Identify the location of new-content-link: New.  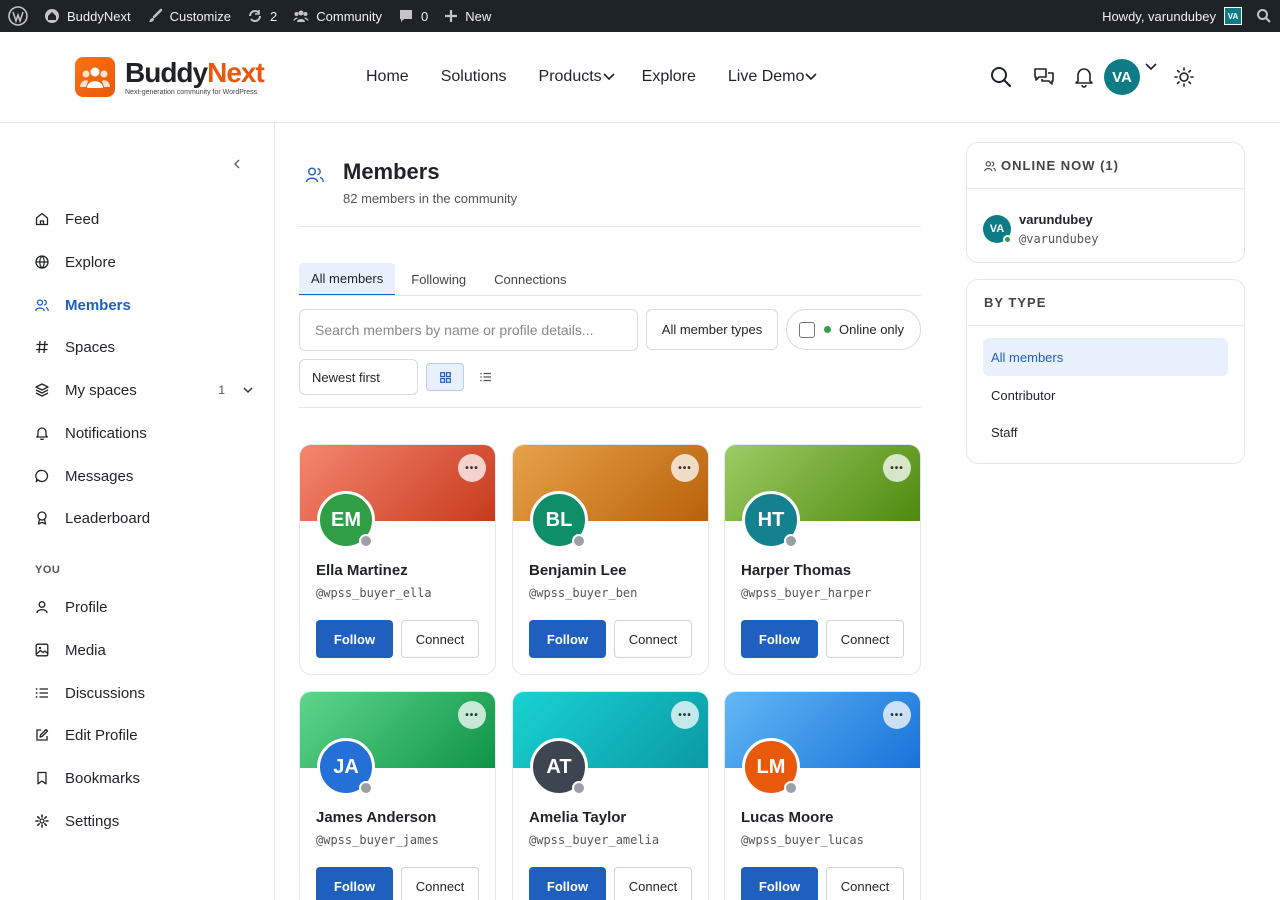
(467, 16).